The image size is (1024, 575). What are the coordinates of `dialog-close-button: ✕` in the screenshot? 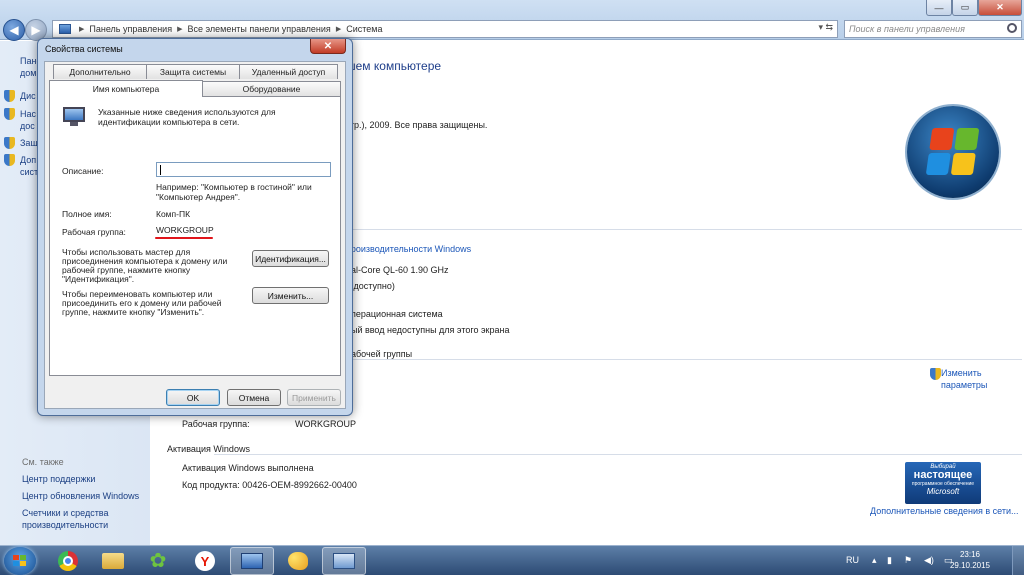 It's located at (328, 46).